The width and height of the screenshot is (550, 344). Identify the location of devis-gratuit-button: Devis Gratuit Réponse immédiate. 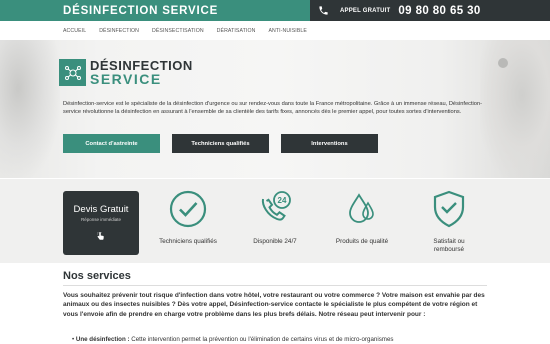
(101, 223).